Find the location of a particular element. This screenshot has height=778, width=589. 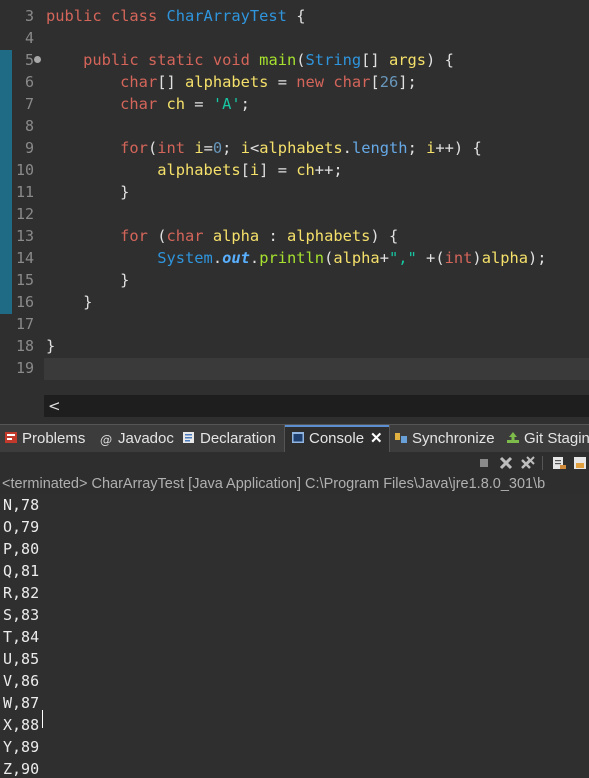

code-token: ); is located at coordinates (537, 258).